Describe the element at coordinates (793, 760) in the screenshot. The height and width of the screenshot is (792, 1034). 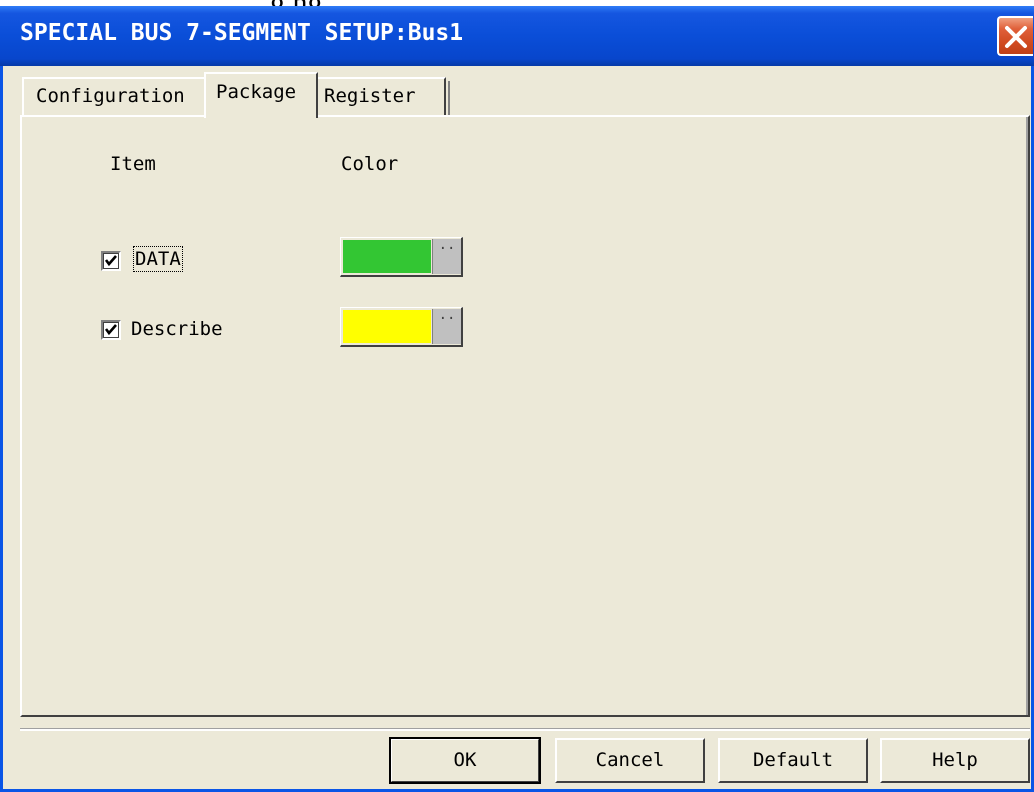
I see `default-button: Default` at that location.